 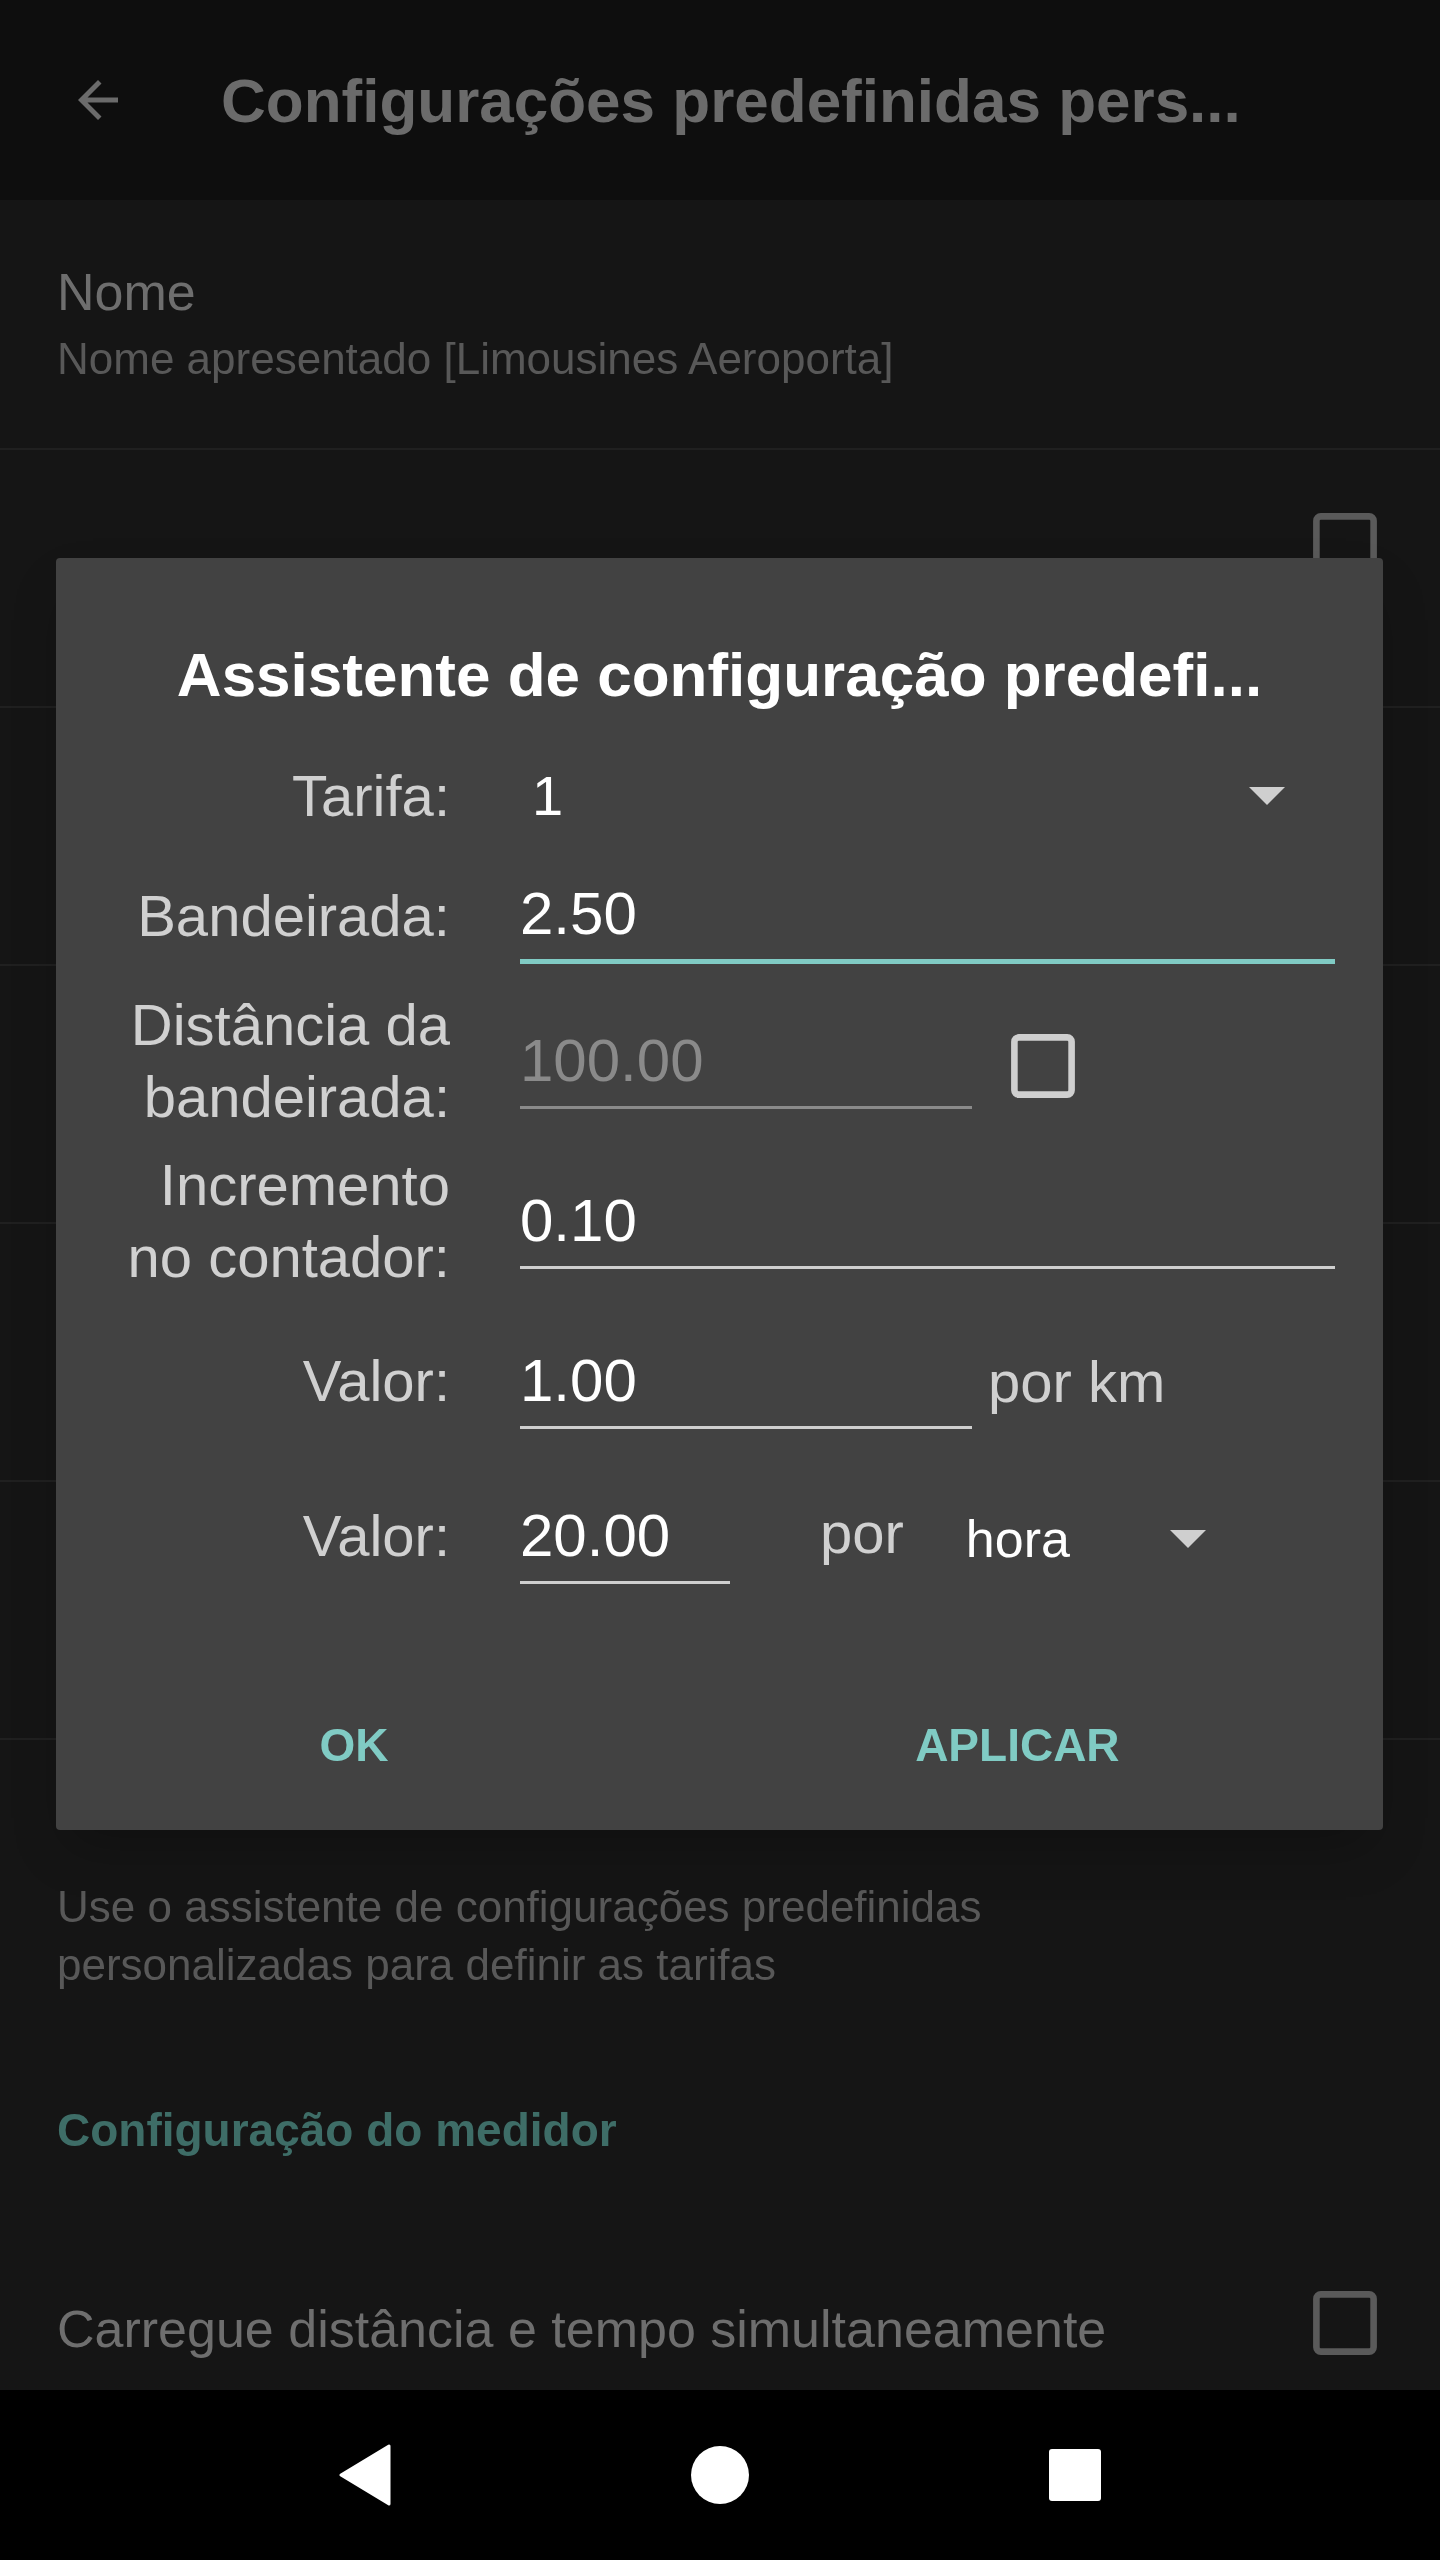 What do you see at coordinates (1077, 1381) in the screenshot?
I see `unit-label: por km` at bounding box center [1077, 1381].